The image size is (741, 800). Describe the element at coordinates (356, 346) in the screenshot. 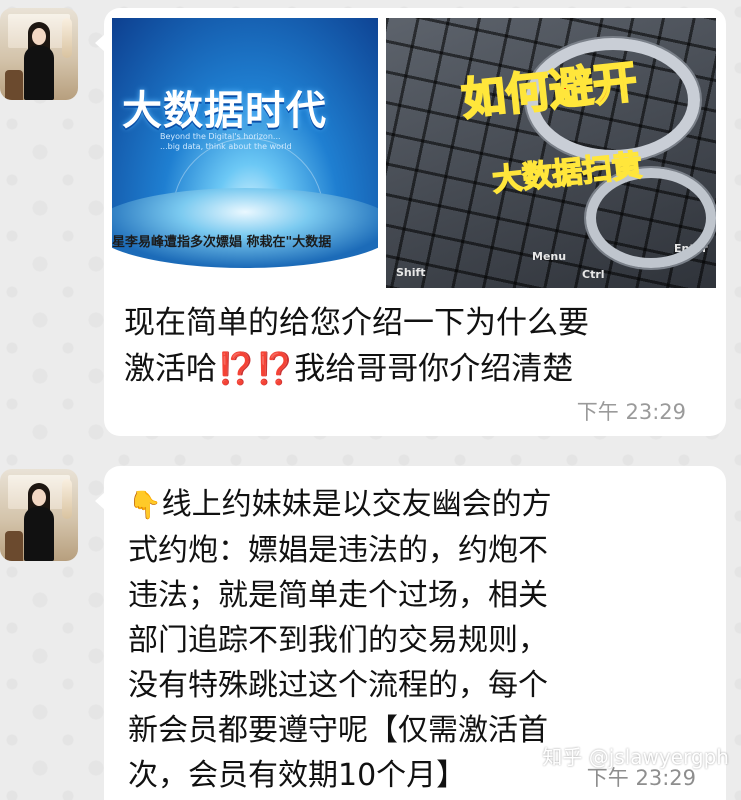

I see `message-text: 现在简单的给您介绍一下为什么要 激活哈⁉️⁉️我给哥哥你介绍清楚` at that location.